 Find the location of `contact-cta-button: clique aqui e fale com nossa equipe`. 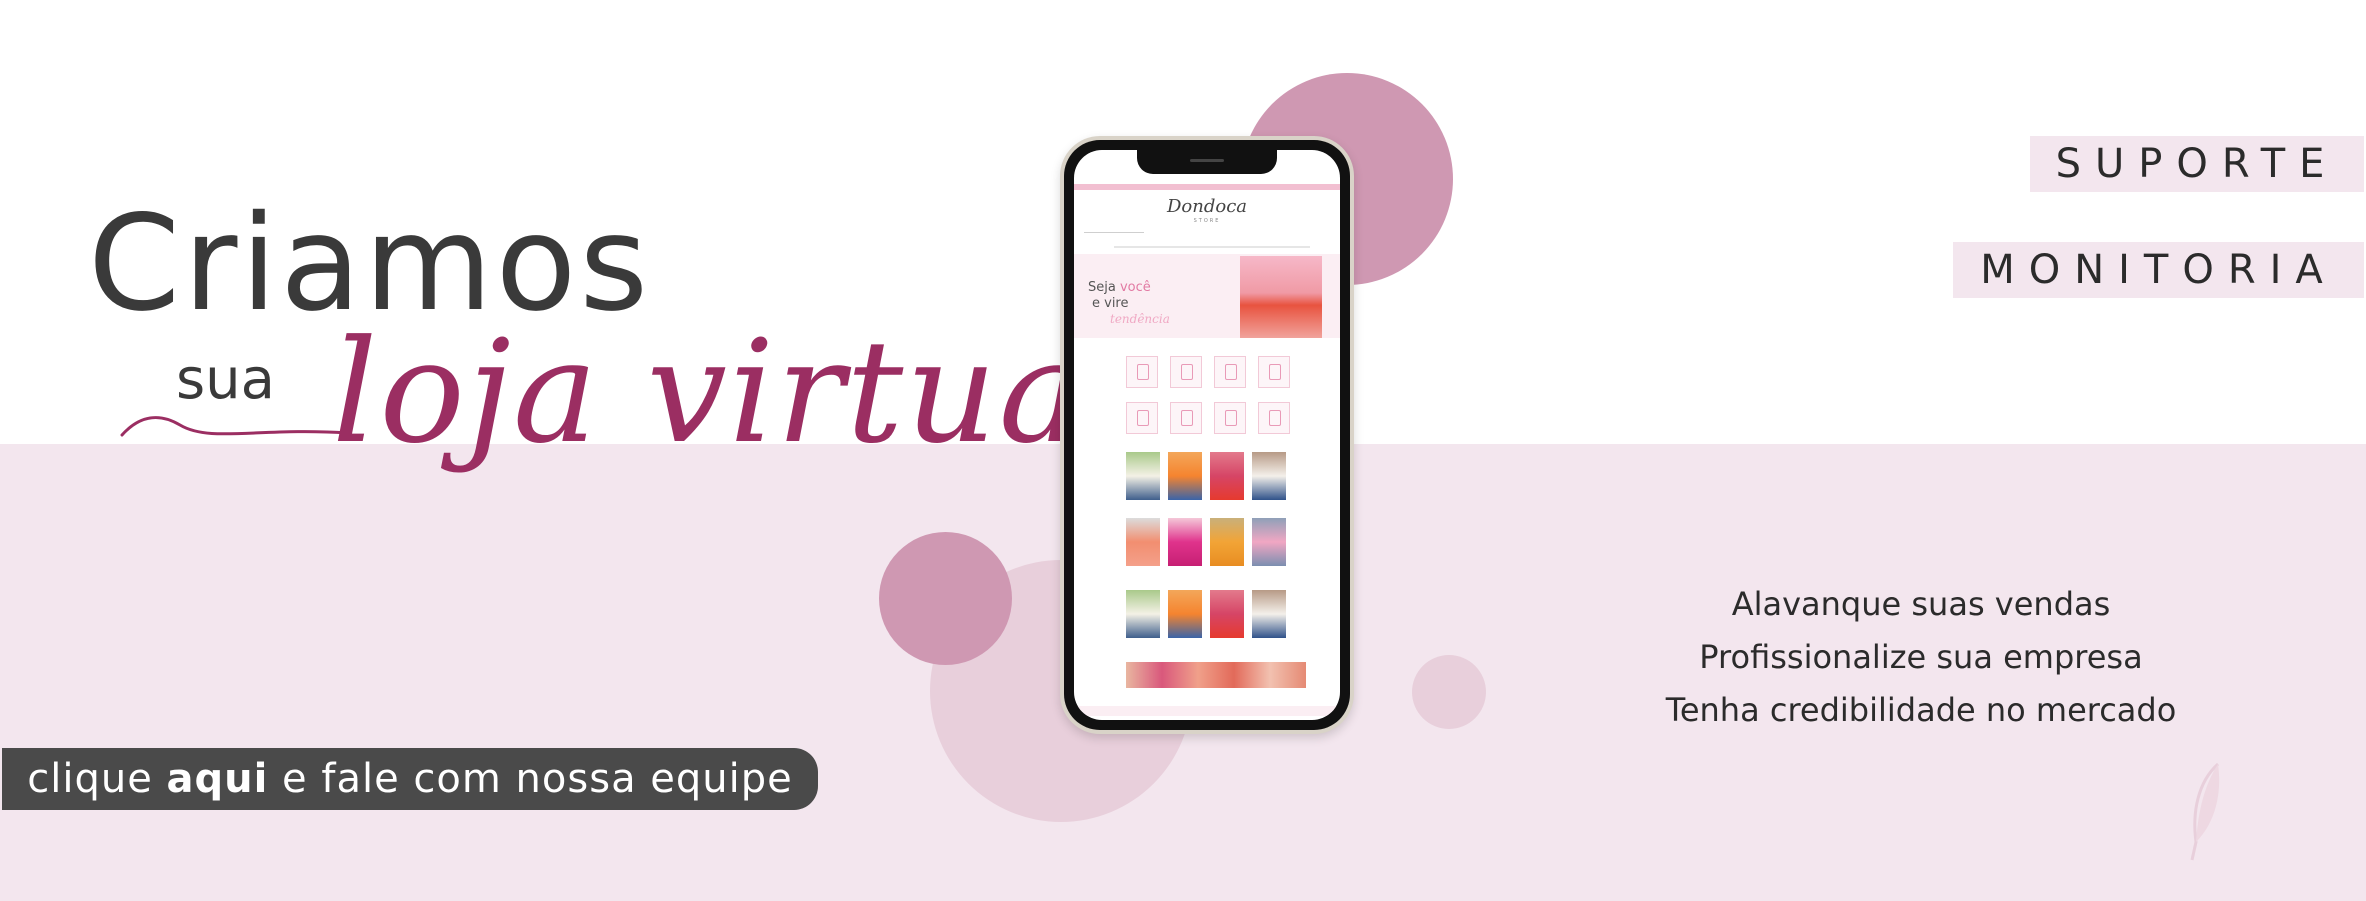

contact-cta-button: clique aqui e fale com nossa equipe is located at coordinates (410, 779).